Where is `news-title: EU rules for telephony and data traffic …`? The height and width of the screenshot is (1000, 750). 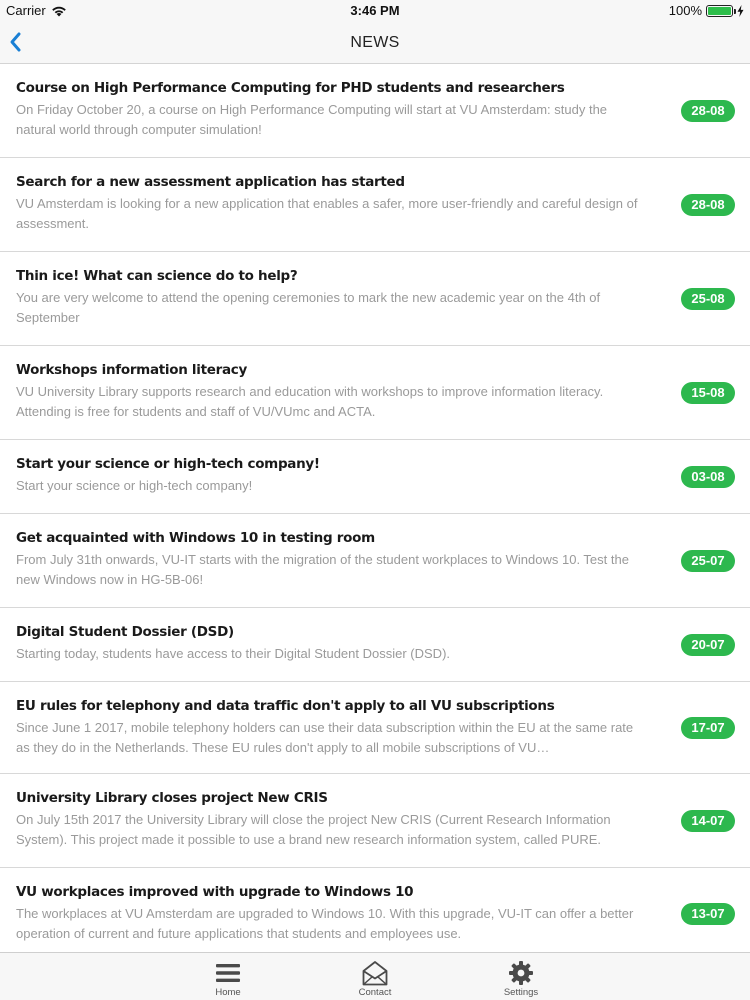 news-title: EU rules for telephony and data traffic … is located at coordinates (285, 706).